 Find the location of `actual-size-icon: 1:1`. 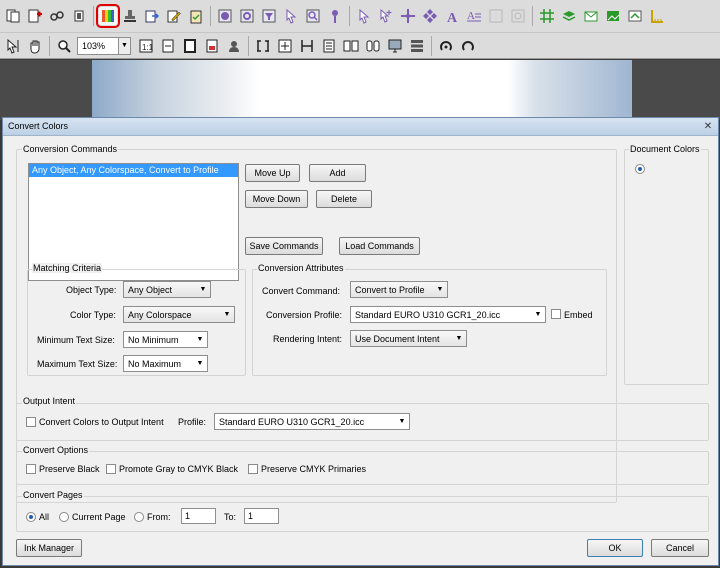

actual-size-icon: 1:1 is located at coordinates (146, 46).